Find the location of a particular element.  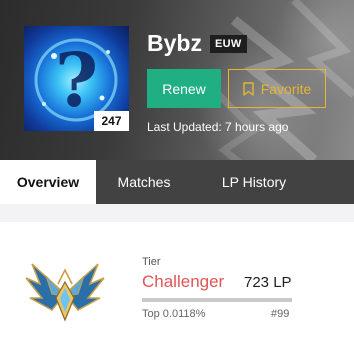

level-badge: 247 is located at coordinates (111, 121).